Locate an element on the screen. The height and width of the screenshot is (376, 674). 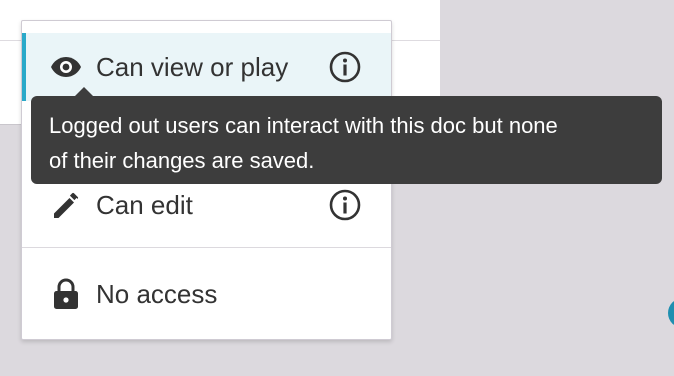
menu-item-label: No access is located at coordinates (157, 293).